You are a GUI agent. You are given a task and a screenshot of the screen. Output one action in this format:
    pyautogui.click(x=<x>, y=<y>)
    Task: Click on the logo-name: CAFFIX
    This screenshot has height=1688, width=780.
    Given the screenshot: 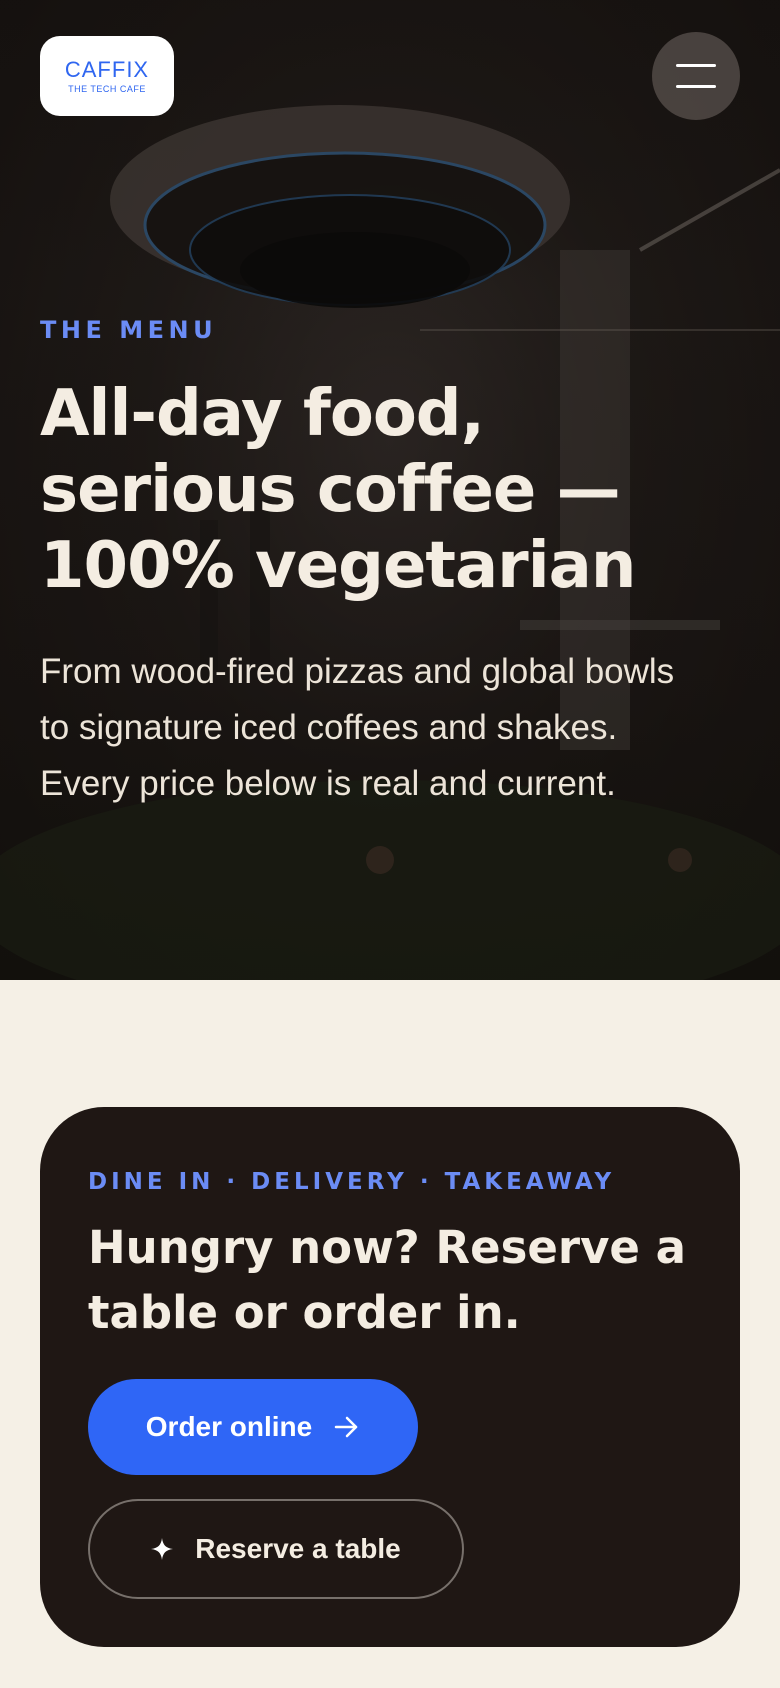 What is the action you would take?
    pyautogui.click(x=107, y=69)
    